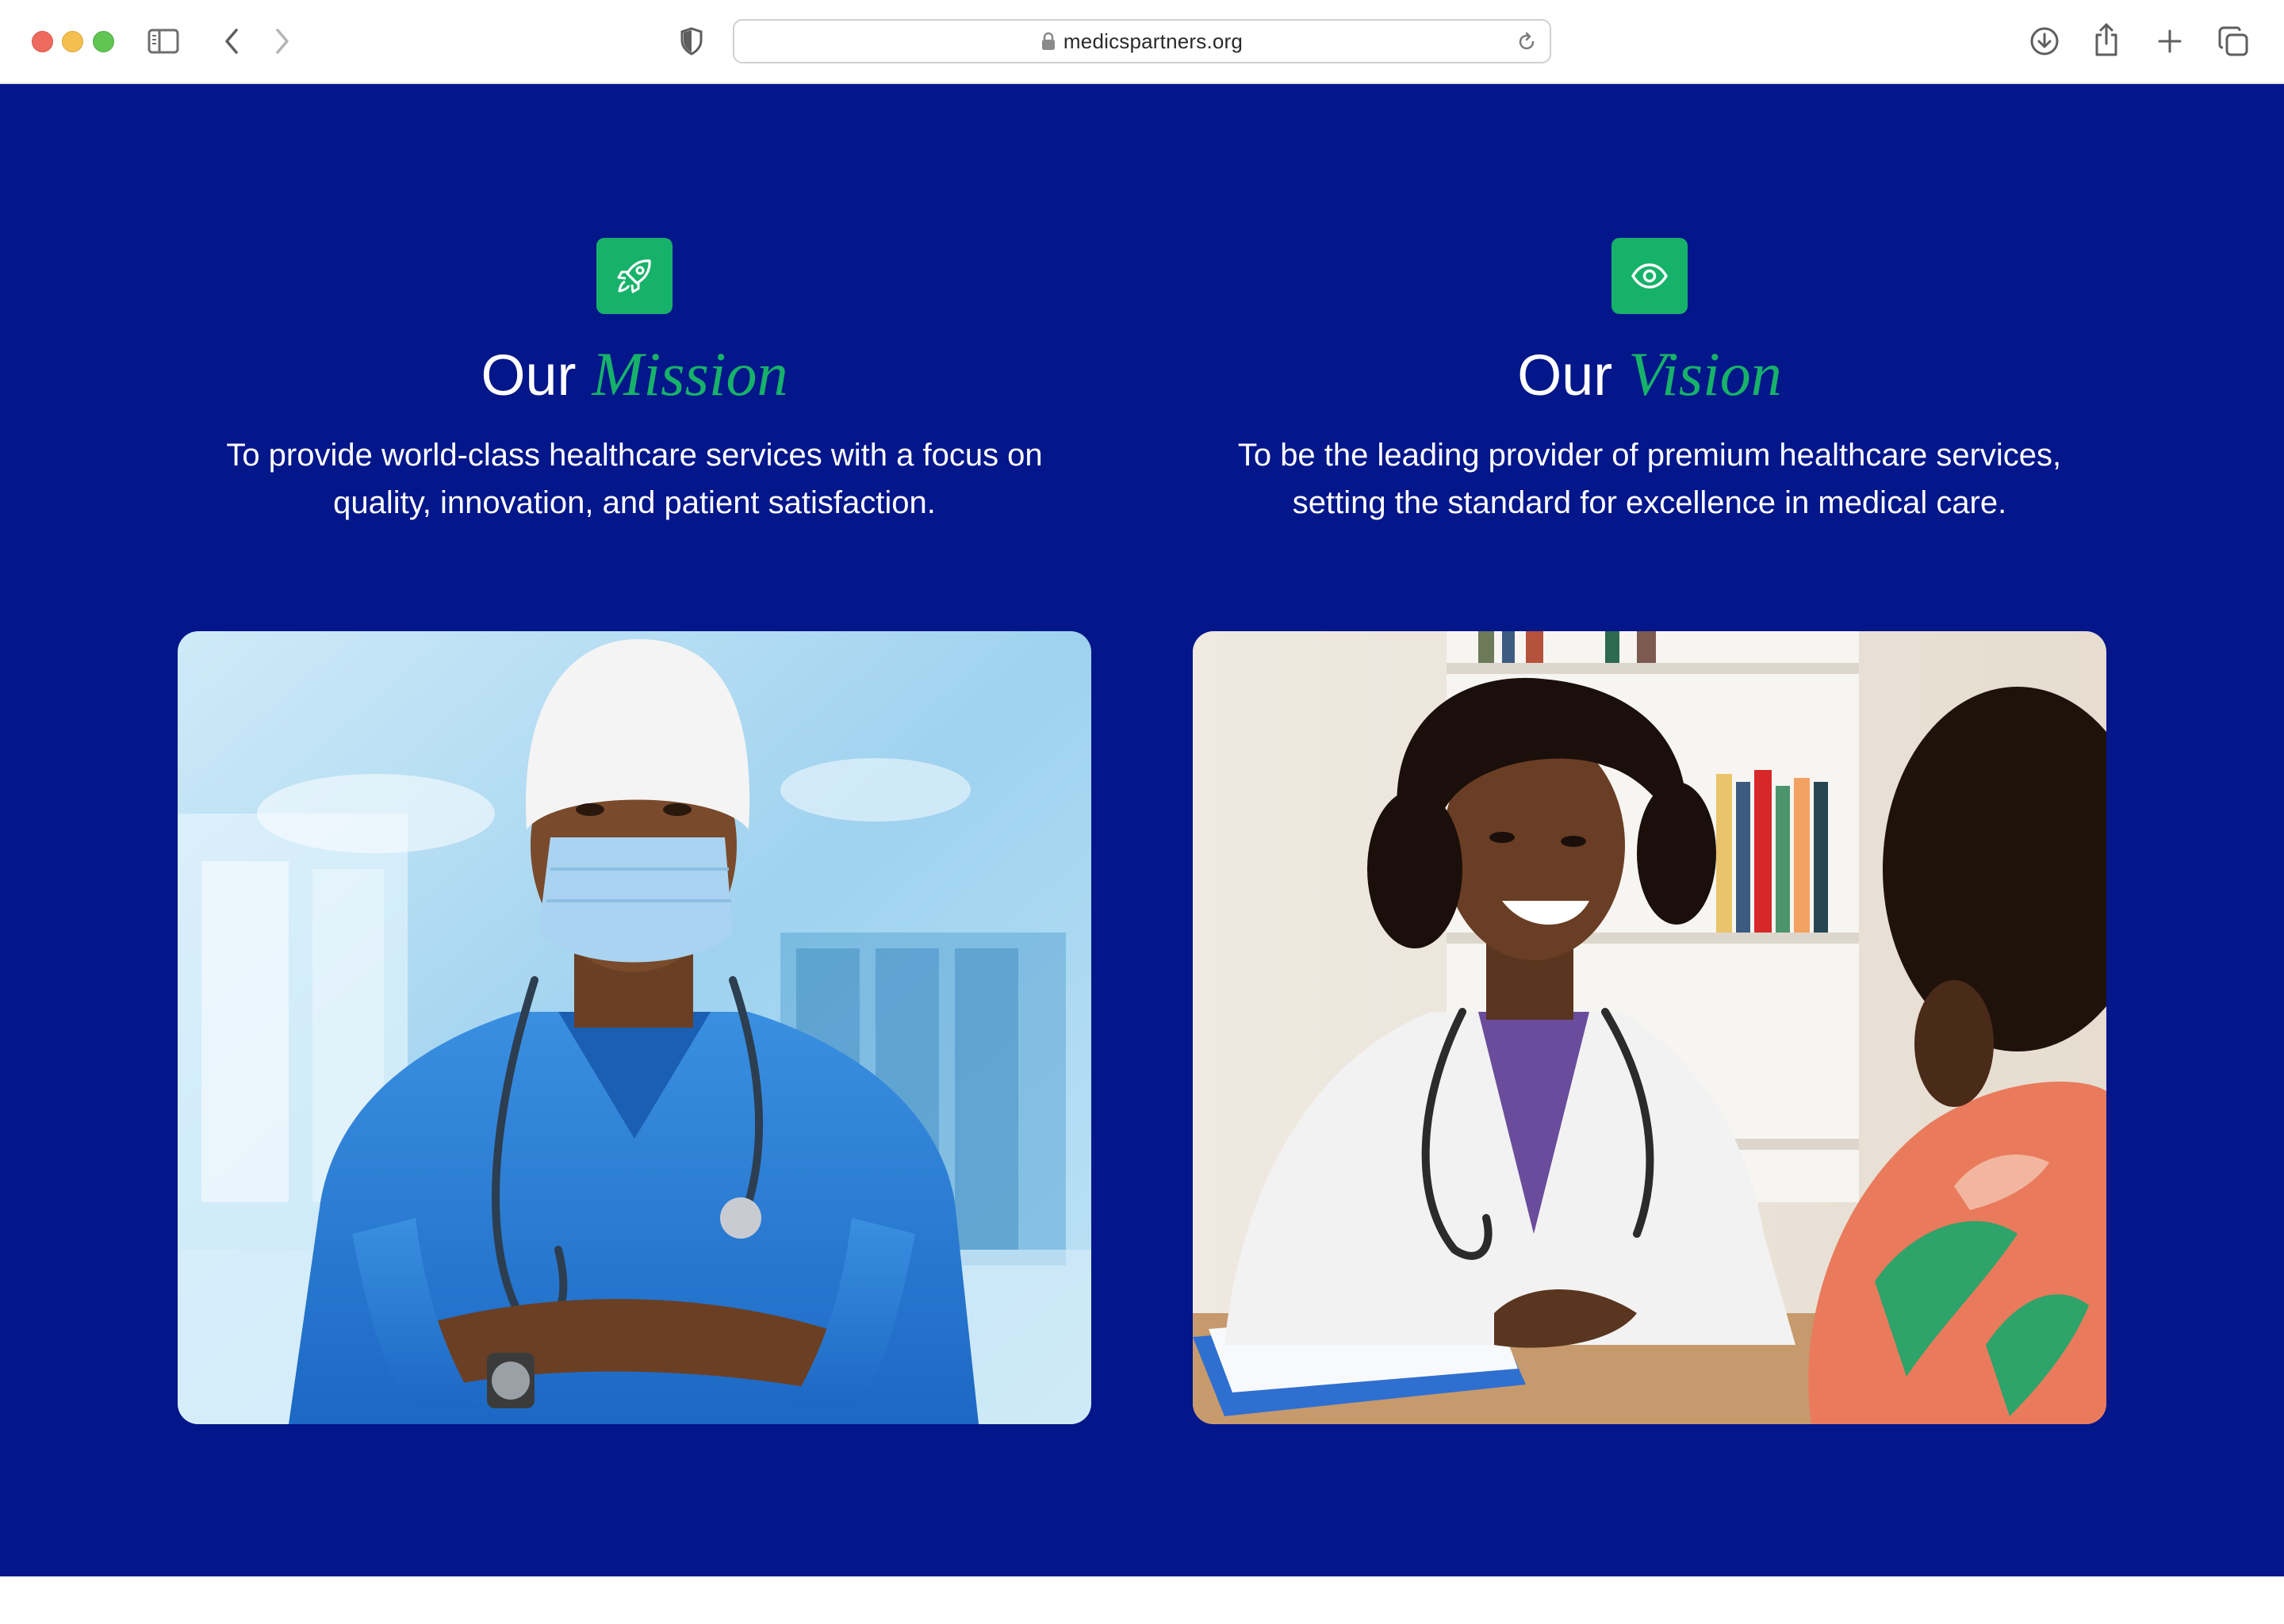 This screenshot has height=1624, width=2284. I want to click on download-icon, so click(2044, 41).